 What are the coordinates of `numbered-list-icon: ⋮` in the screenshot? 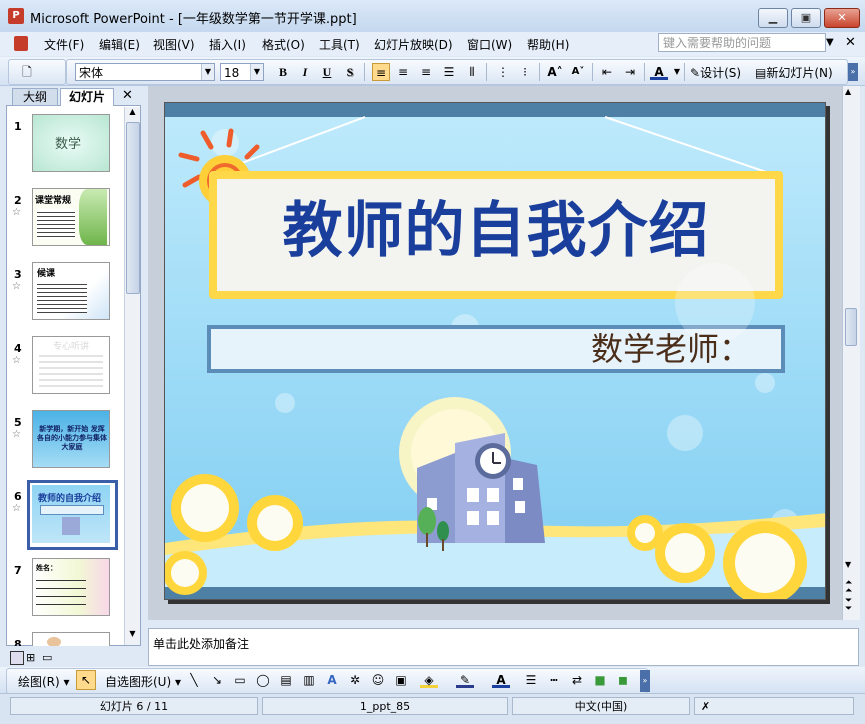 It's located at (503, 72).